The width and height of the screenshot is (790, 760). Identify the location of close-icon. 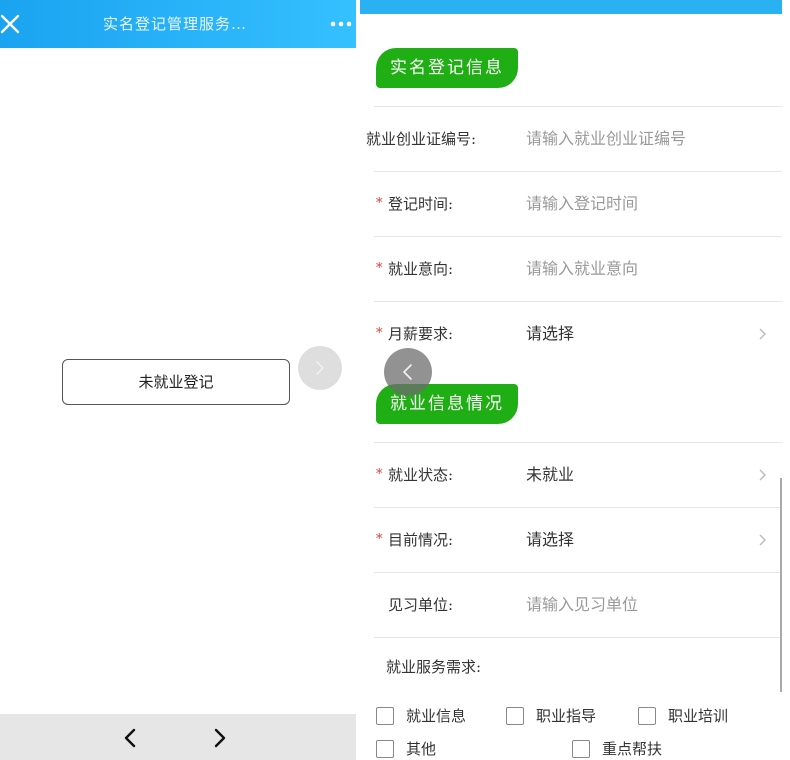
(14, 24).